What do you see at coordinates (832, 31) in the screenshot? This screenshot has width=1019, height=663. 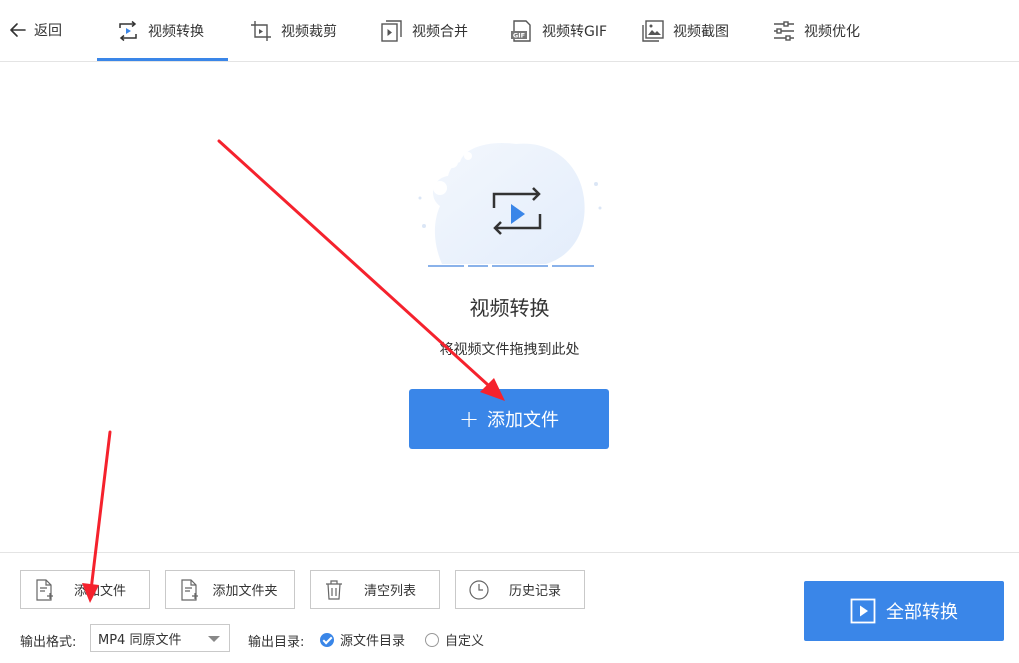 I see `tab-label: 视频优化` at bounding box center [832, 31].